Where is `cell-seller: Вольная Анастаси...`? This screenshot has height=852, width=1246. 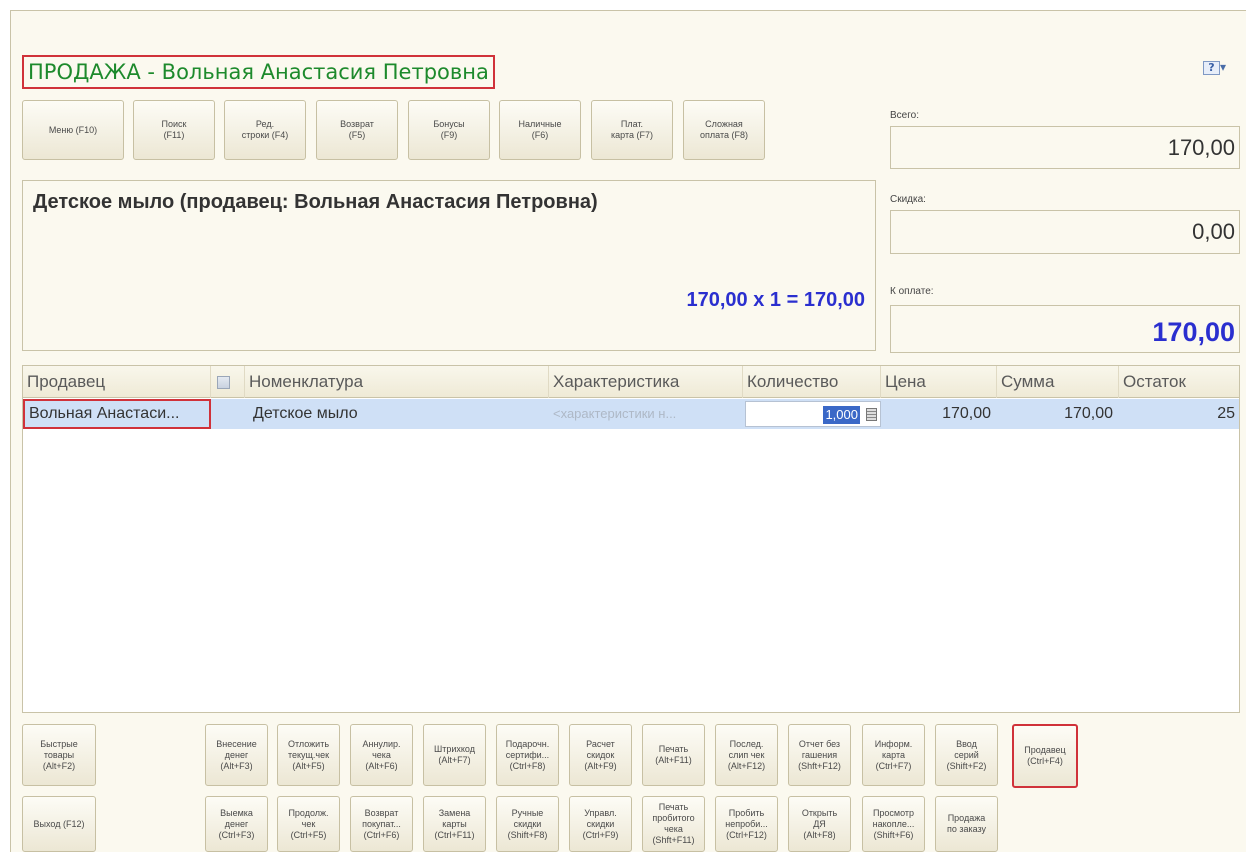 cell-seller: Вольная Анастаси... is located at coordinates (117, 414).